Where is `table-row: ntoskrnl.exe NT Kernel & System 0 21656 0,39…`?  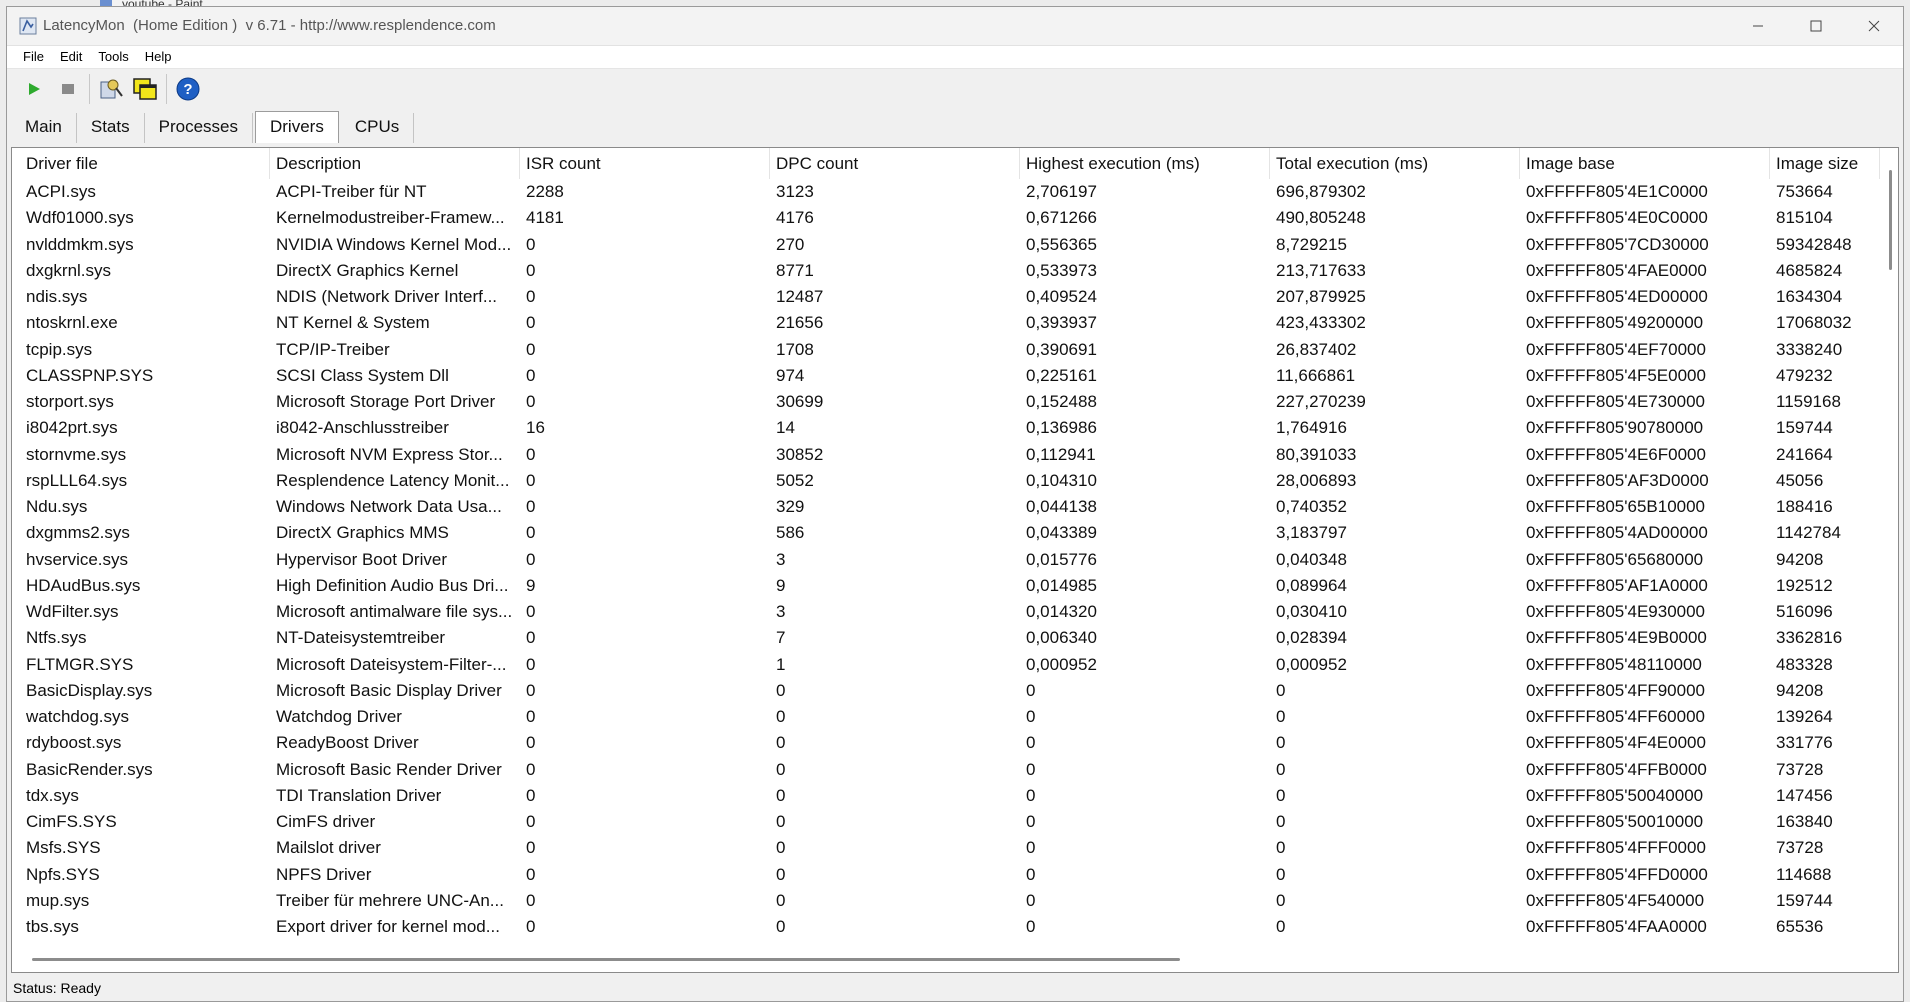 table-row: ntoskrnl.exe NT Kernel & System 0 21656 0,39… is located at coordinates (950, 323).